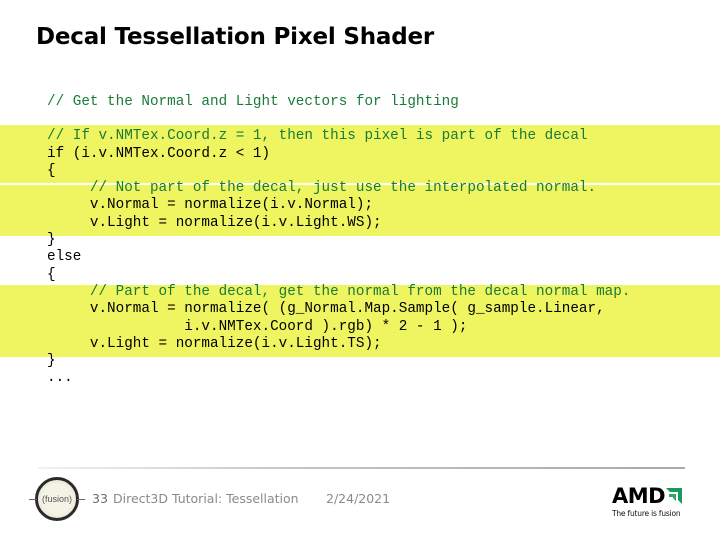  Describe the element at coordinates (257, 326) in the screenshot. I see `code-line: i.v.NMTex.Coord ).rgb) * 2 - 1 );` at that location.